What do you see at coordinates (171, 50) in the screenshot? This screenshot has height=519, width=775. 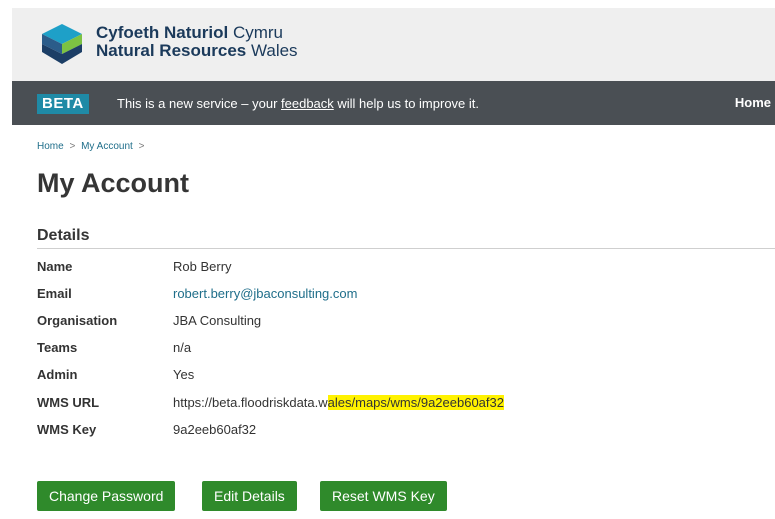 I see `org-name-english-bold: Natural Resources` at bounding box center [171, 50].